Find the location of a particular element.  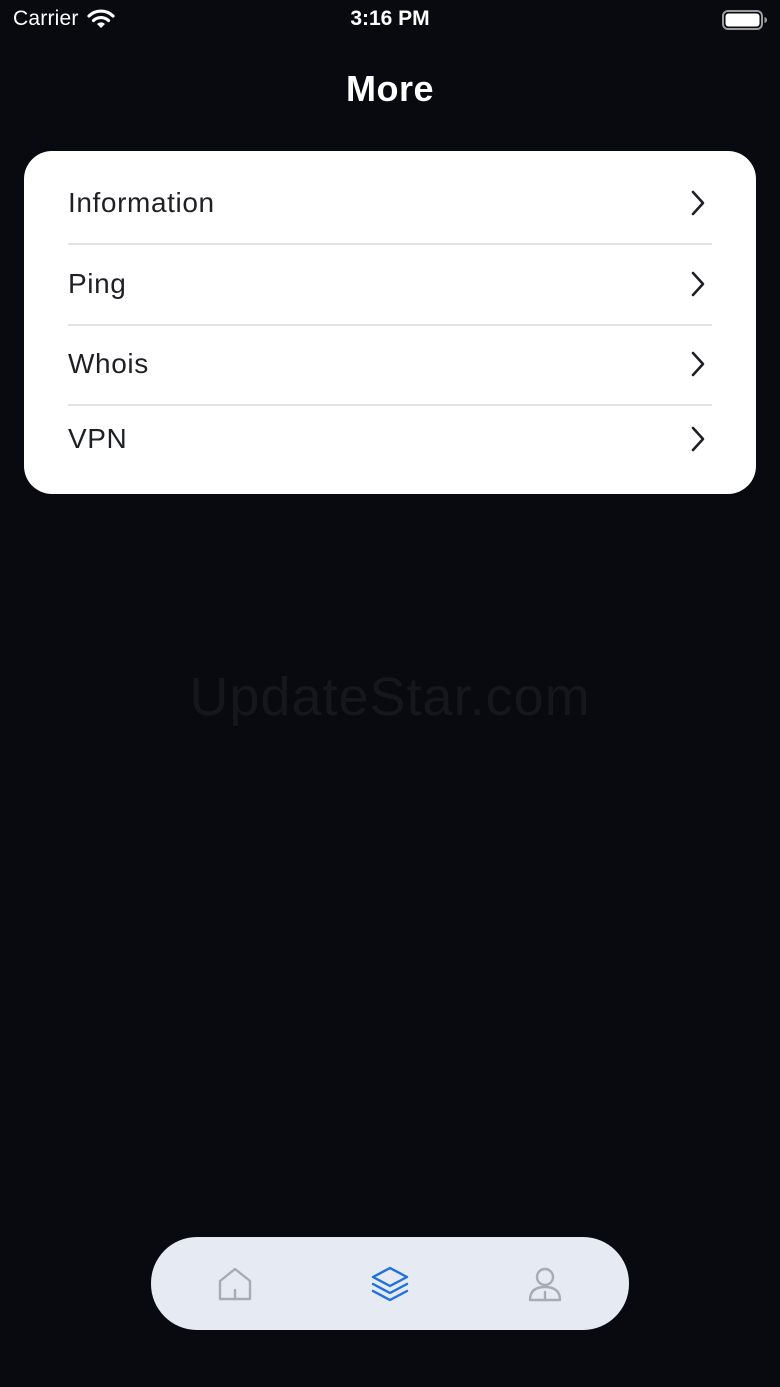

profile-icon is located at coordinates (545, 1284).